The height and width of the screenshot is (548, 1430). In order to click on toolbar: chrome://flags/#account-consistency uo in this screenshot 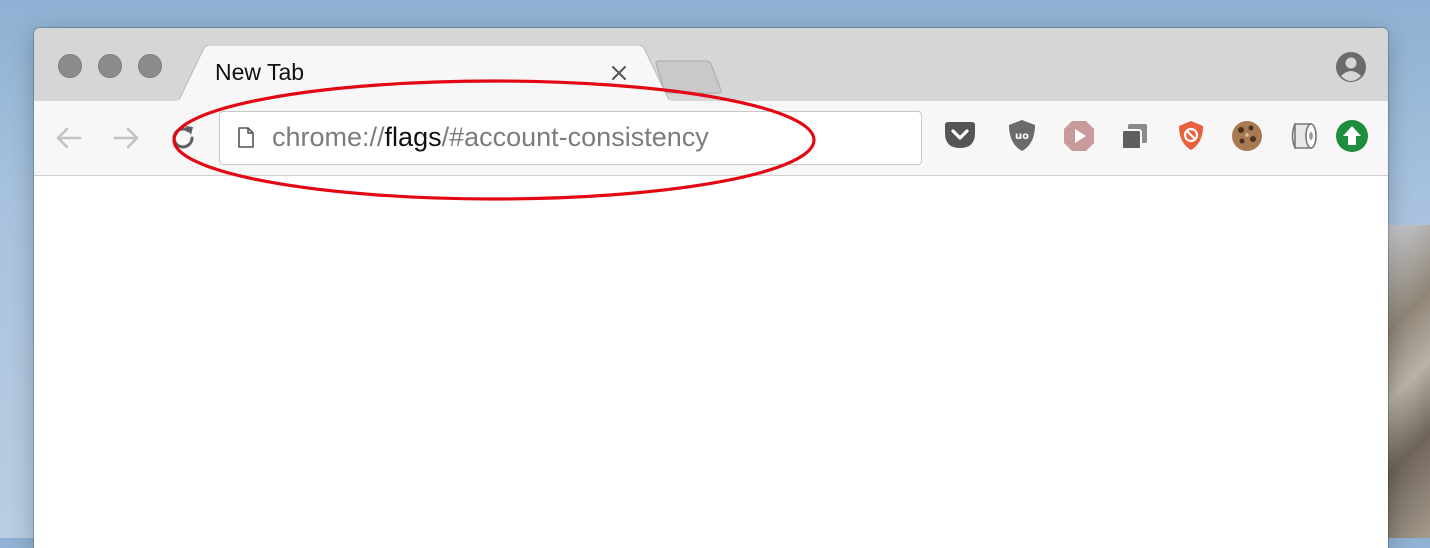, I will do `click(711, 138)`.